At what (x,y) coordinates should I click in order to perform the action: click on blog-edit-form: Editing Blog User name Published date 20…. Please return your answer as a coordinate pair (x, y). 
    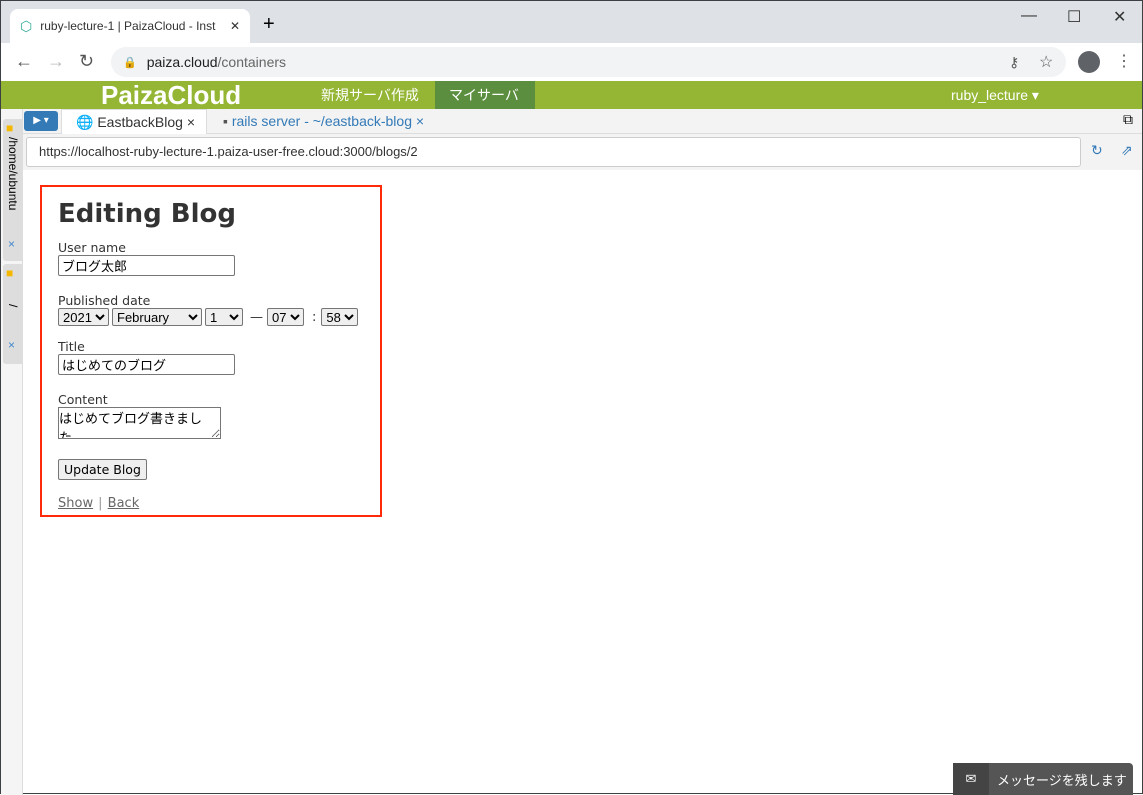
    Looking at the image, I should click on (211, 351).